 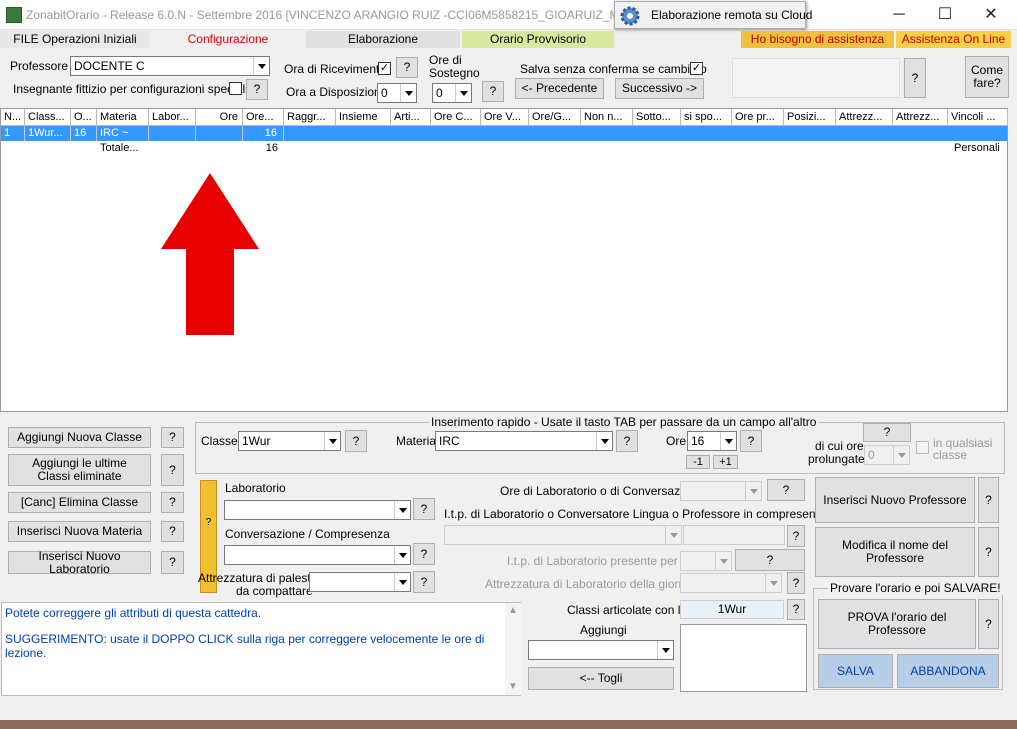 I want to click on attrezzatura-palestra-select, so click(x=360, y=582).